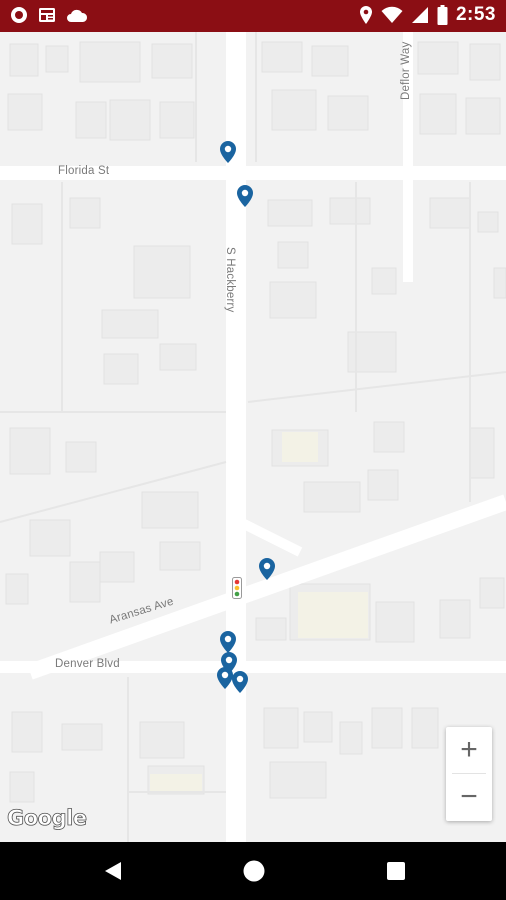  I want to click on status-bar: 2:53, so click(253, 16).